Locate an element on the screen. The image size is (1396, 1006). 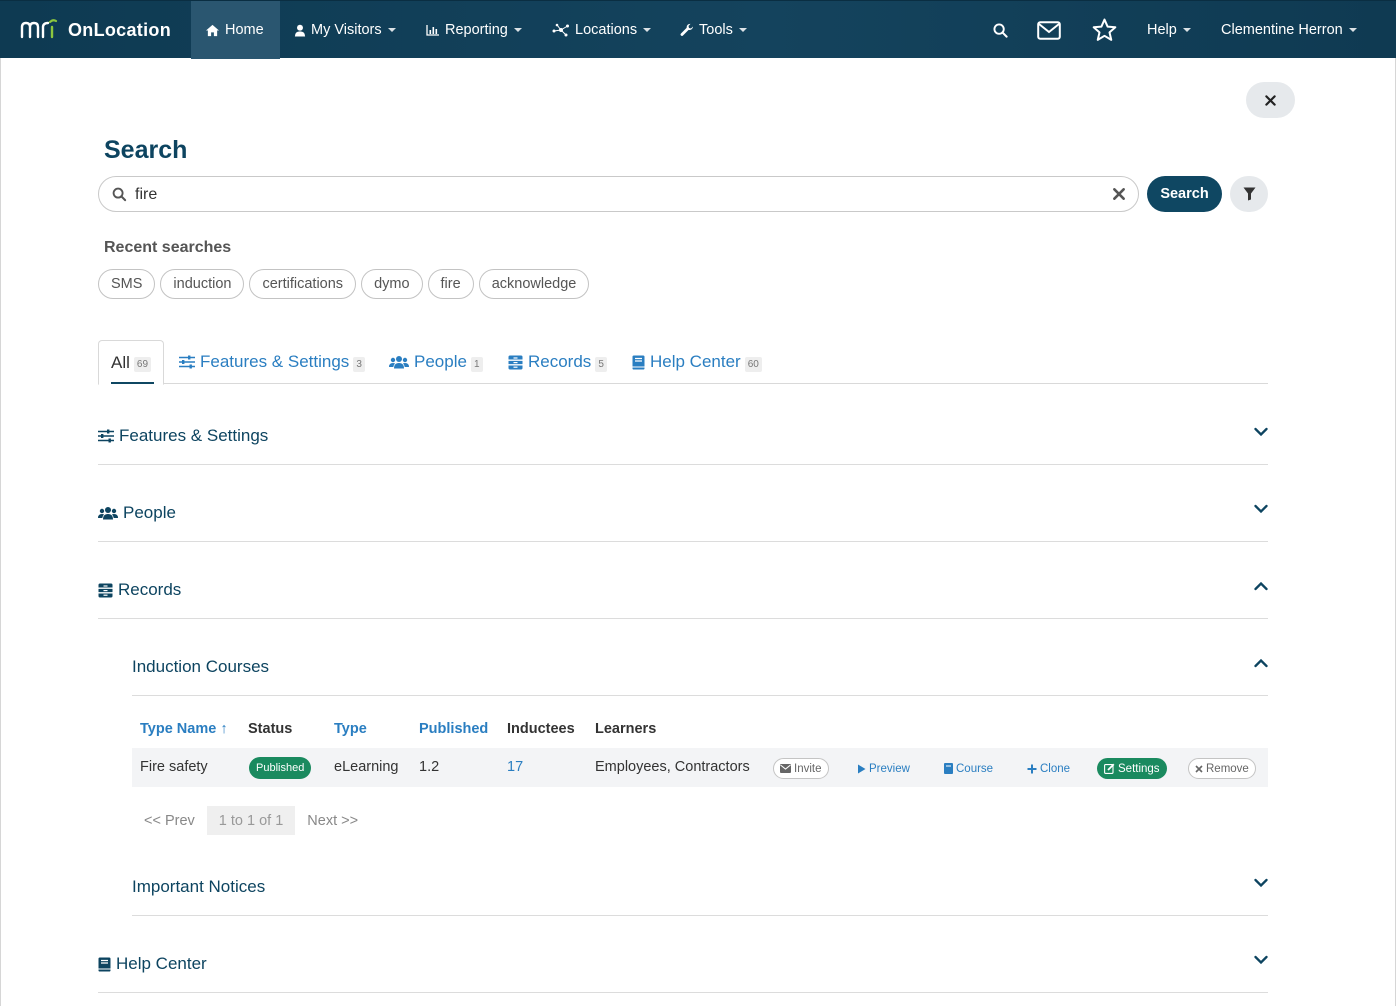
settings-button: Settings is located at coordinates (1132, 768).